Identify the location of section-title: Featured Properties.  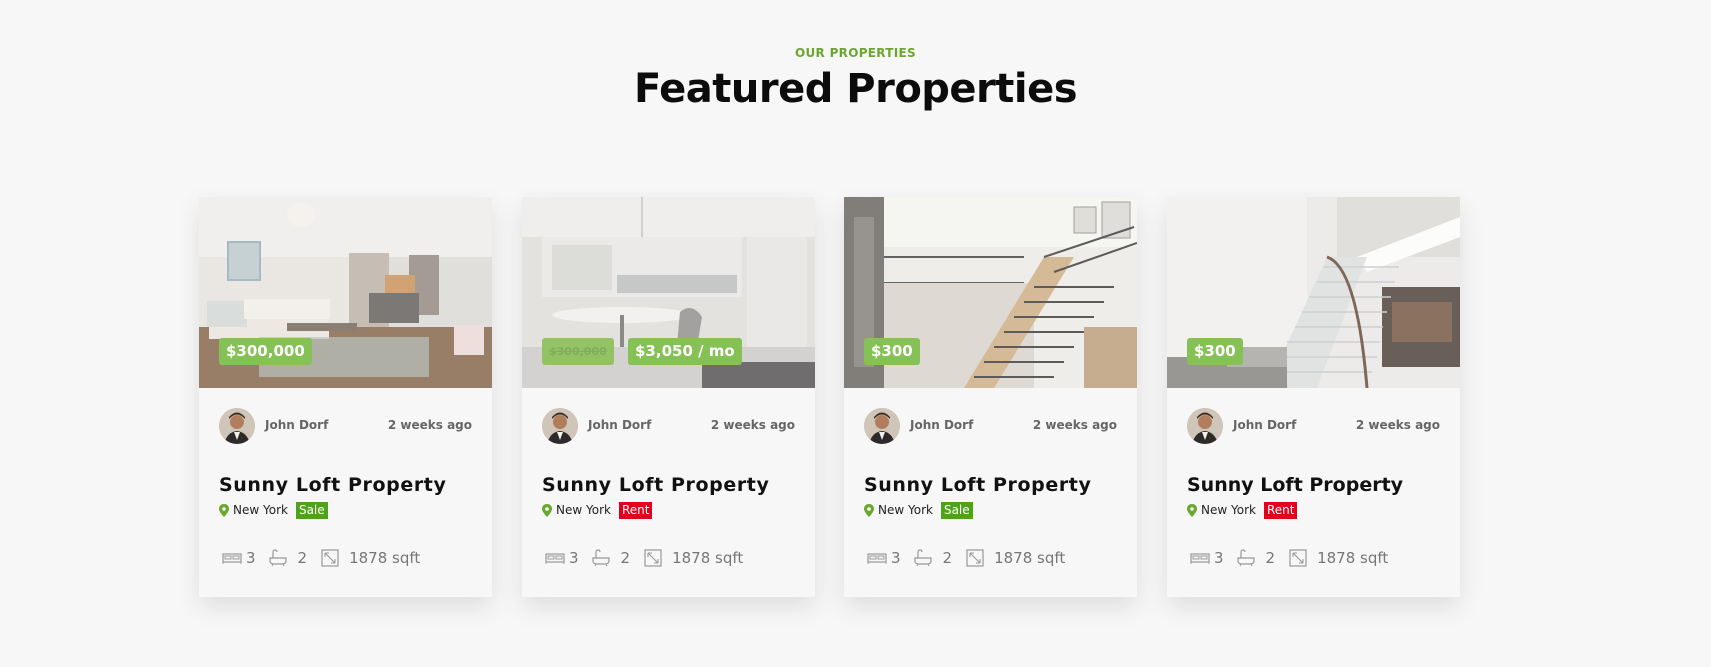
(855, 89).